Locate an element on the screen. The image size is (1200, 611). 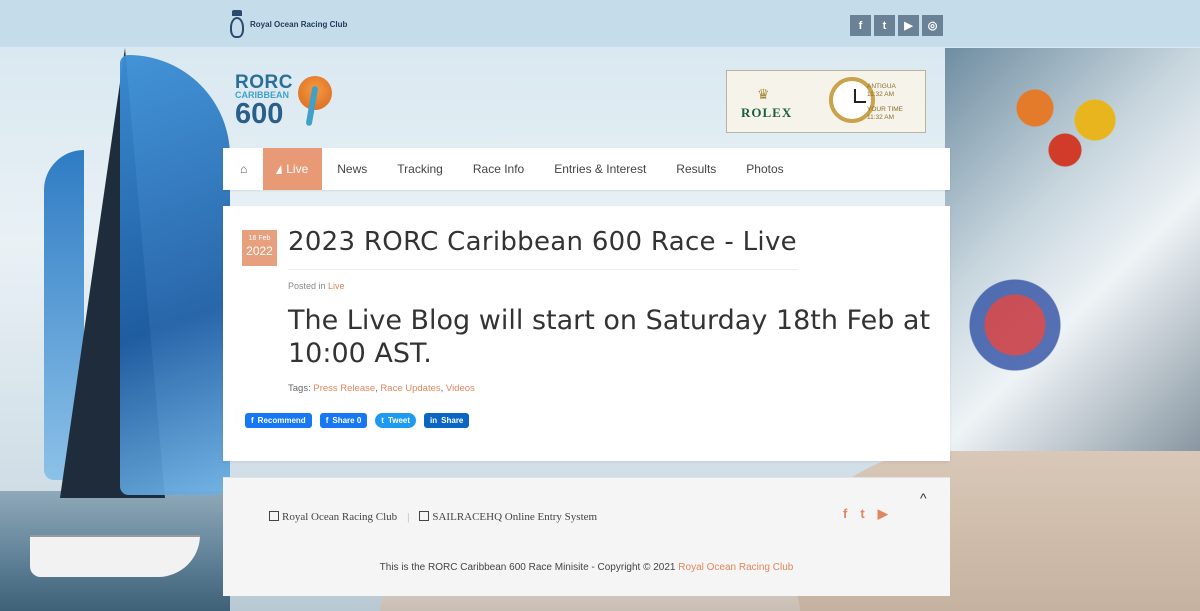
back-to-top-icon: ^ is located at coordinates (923, 498).